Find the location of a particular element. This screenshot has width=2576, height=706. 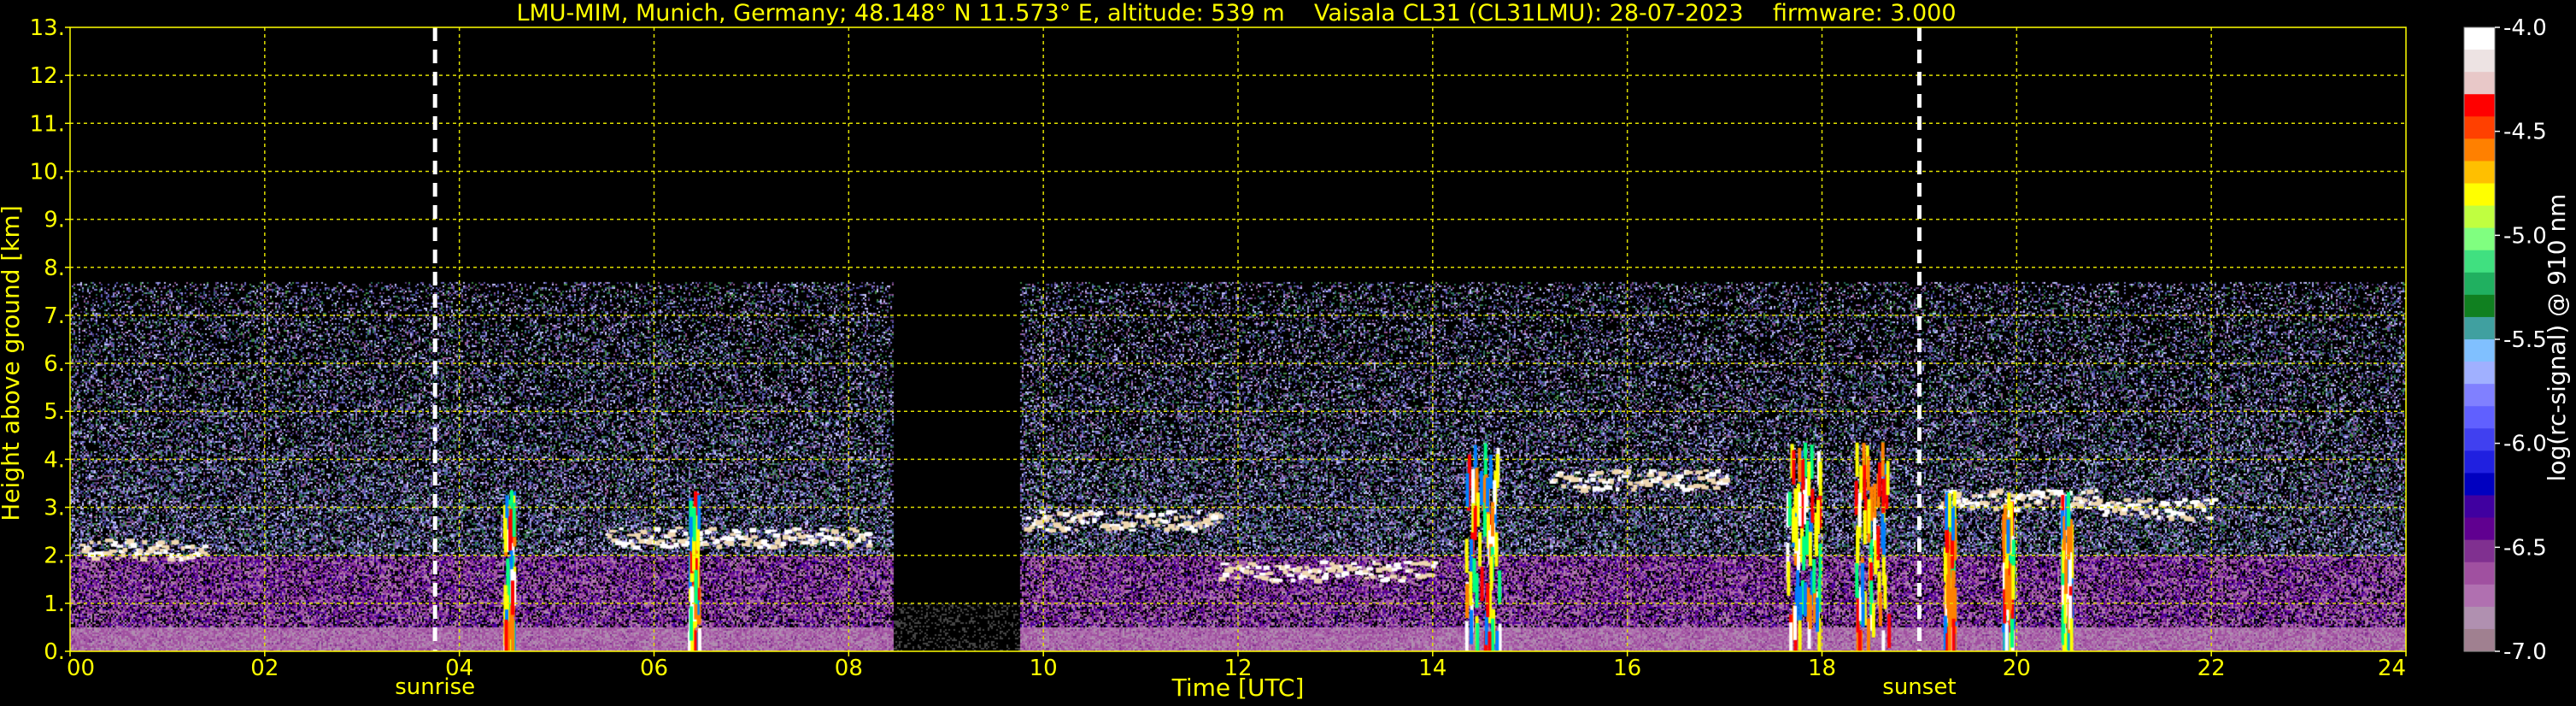

x-tick-label: 16 is located at coordinates (1627, 668).